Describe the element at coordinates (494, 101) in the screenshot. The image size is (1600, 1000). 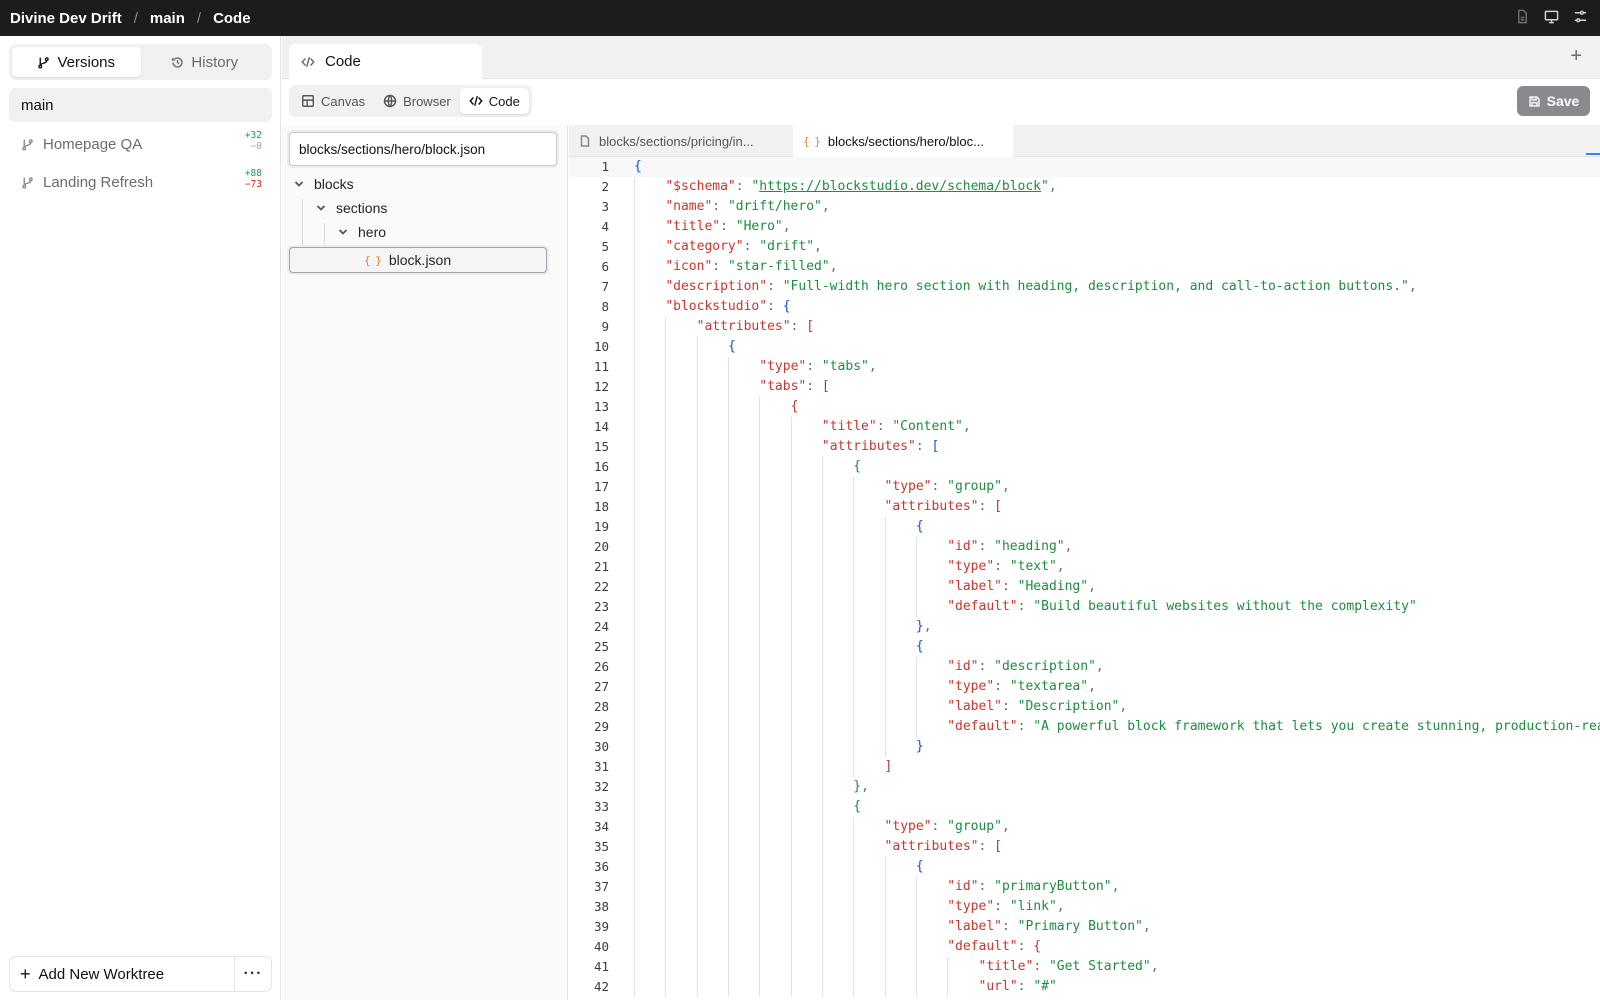
I see `mode-code: Code` at that location.